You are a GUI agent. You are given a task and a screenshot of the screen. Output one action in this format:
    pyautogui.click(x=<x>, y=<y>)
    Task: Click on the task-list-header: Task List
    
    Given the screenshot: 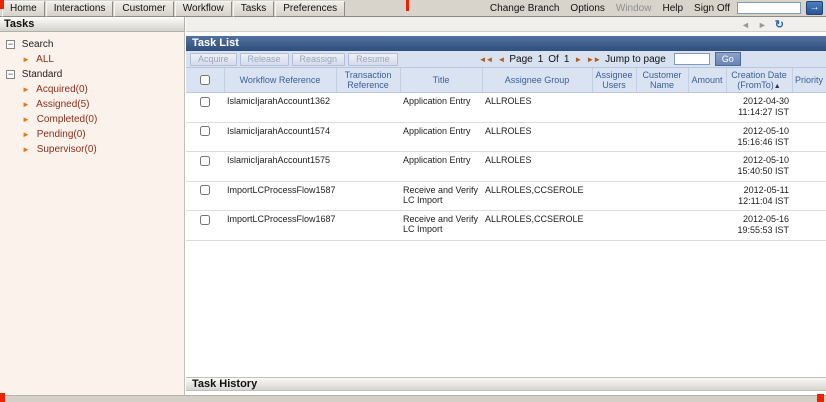 What is the action you would take?
    pyautogui.click(x=506, y=43)
    